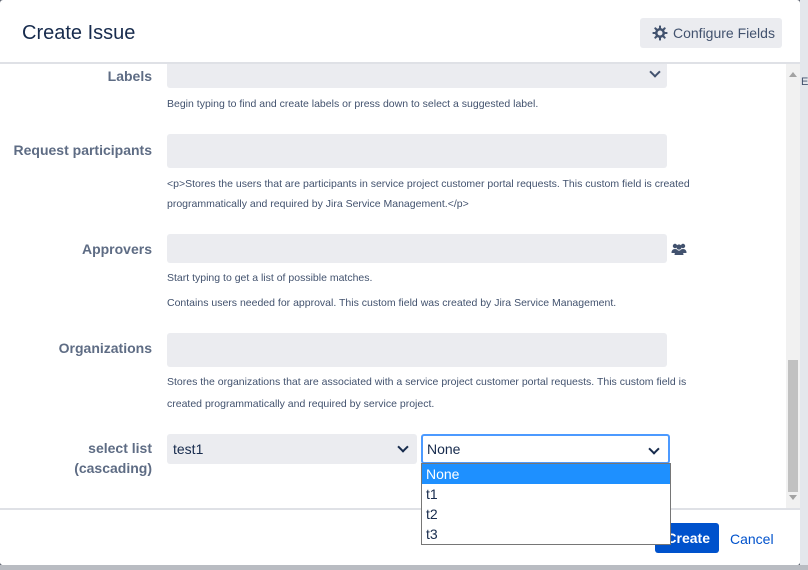  Describe the element at coordinates (793, 426) in the screenshot. I see `scrollbar-thumb` at that location.